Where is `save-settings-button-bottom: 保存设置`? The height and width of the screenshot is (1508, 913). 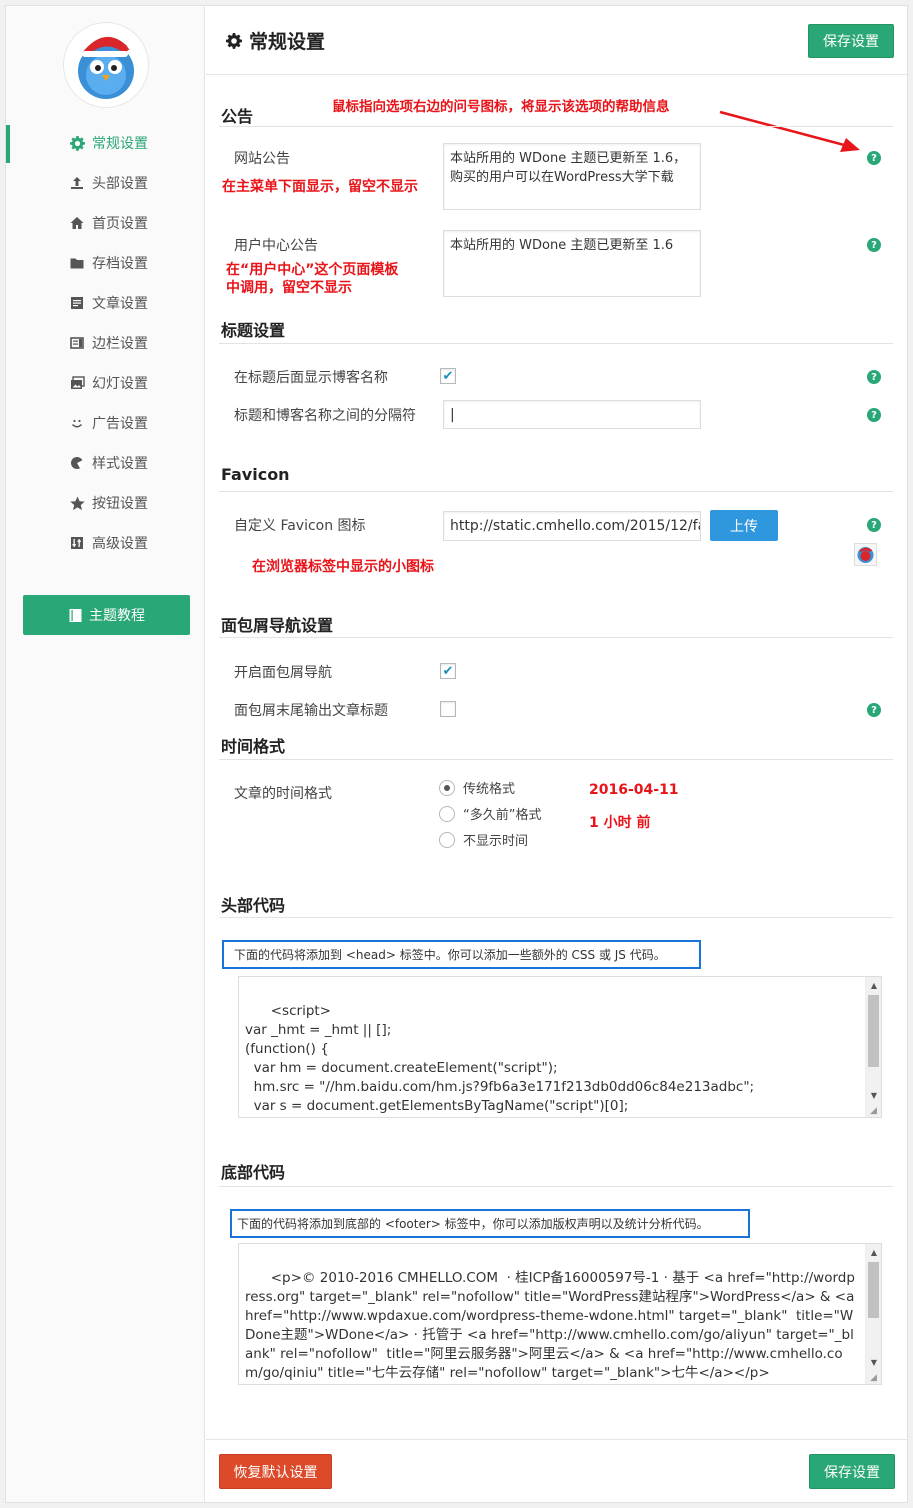 save-settings-button-bottom: 保存设置 is located at coordinates (852, 1471).